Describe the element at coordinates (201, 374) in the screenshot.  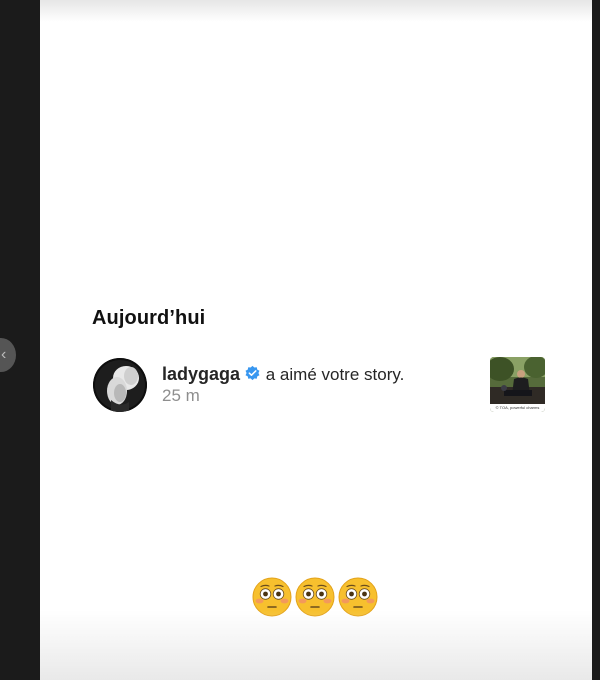
I see `username-link: ladygaga` at that location.